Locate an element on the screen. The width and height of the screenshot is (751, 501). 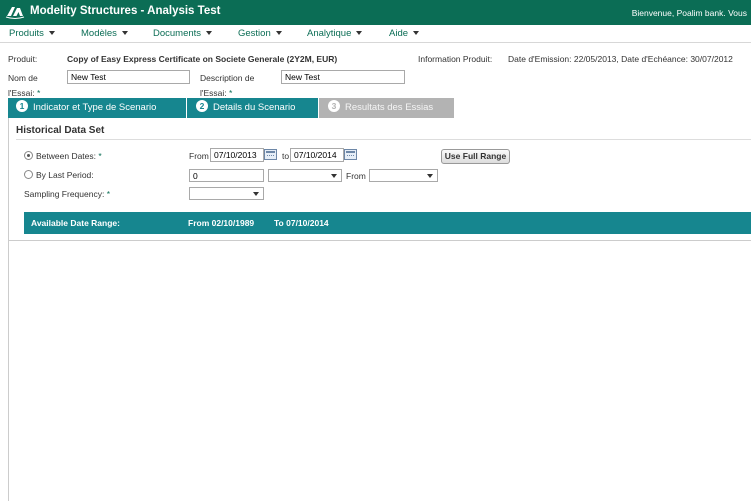
use-full-range-button: Use Full Range is located at coordinates (475, 156).